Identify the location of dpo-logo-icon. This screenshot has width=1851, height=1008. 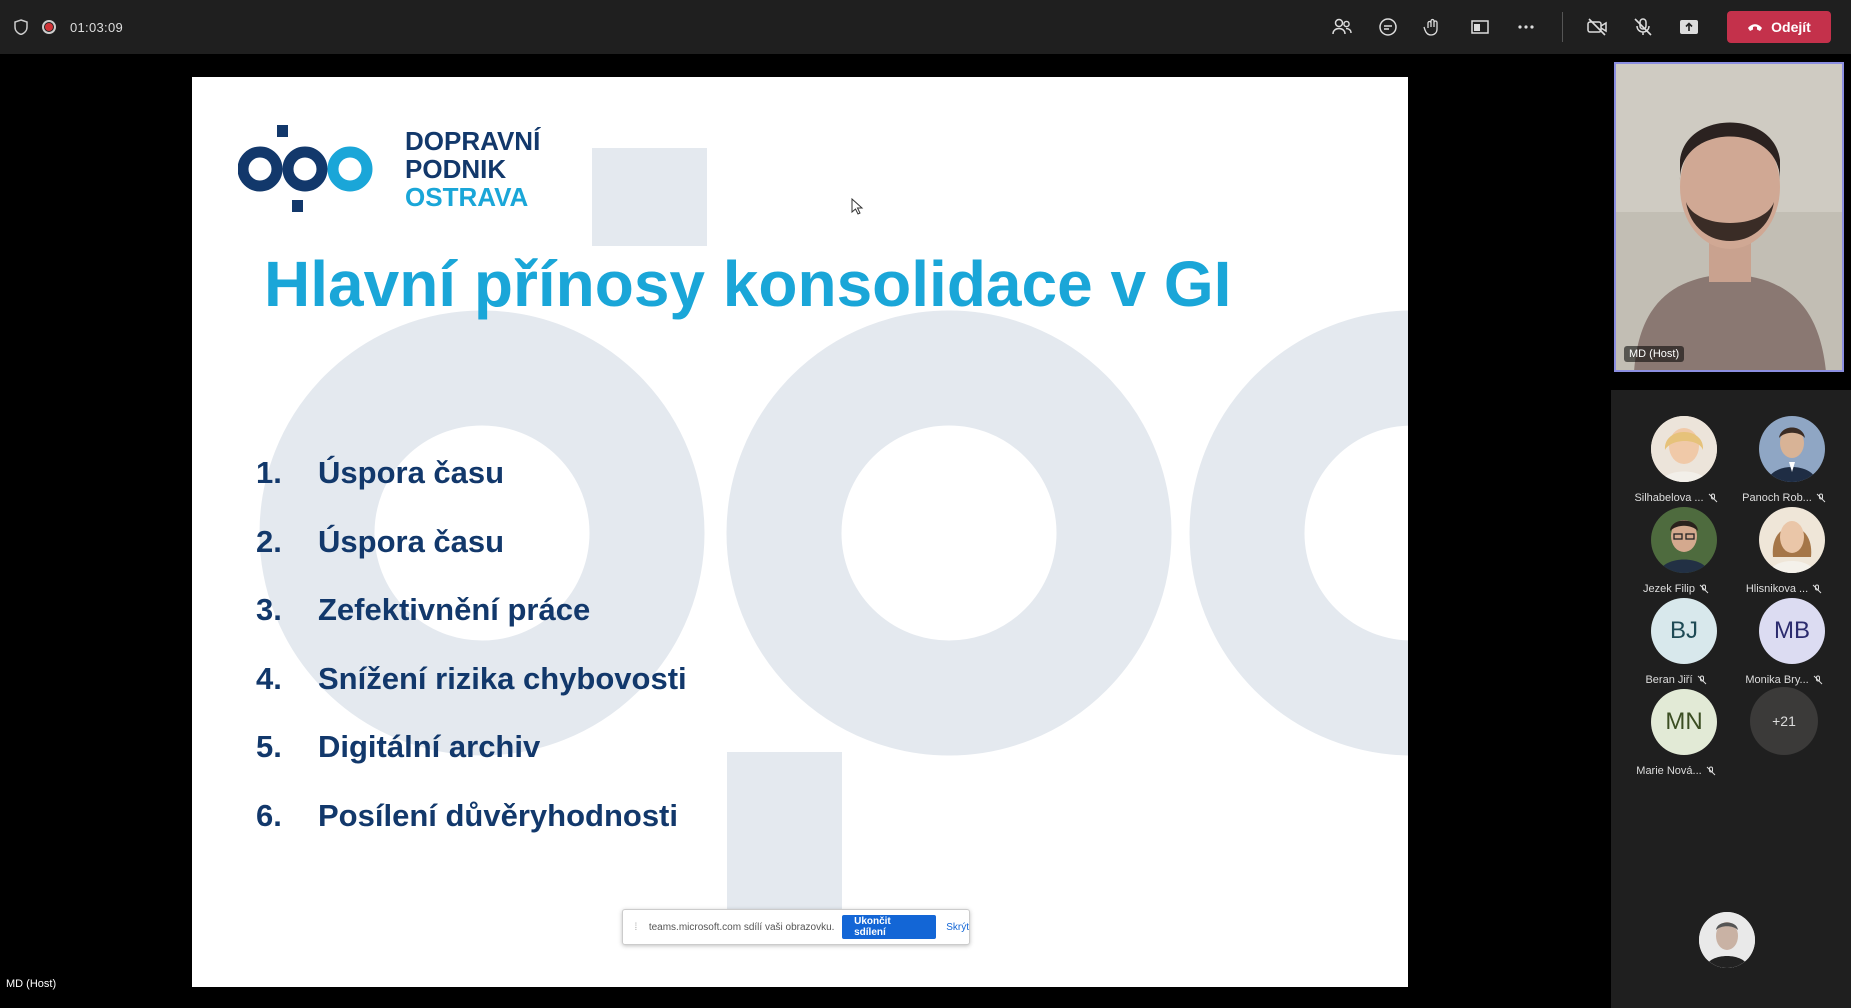
(305, 168).